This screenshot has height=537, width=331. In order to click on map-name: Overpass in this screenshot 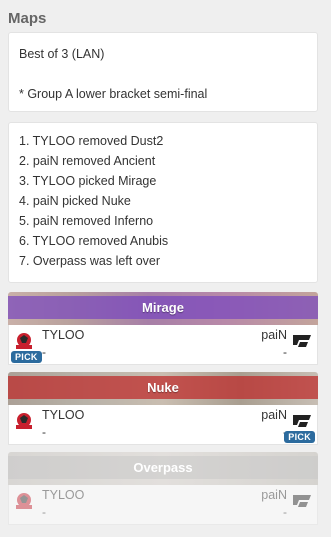, I will do `click(163, 467)`.